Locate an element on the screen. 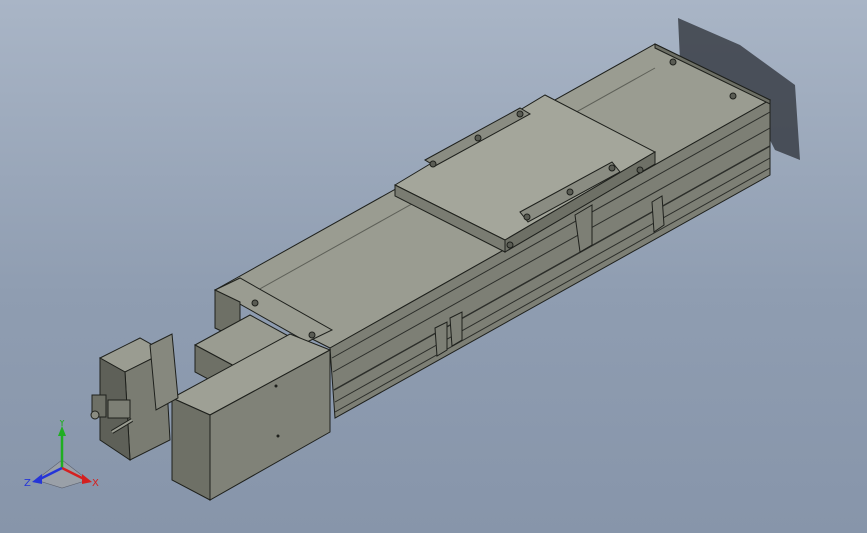 Image resolution: width=867 pixels, height=533 pixels. motor-cover-left is located at coordinates (191, 449).